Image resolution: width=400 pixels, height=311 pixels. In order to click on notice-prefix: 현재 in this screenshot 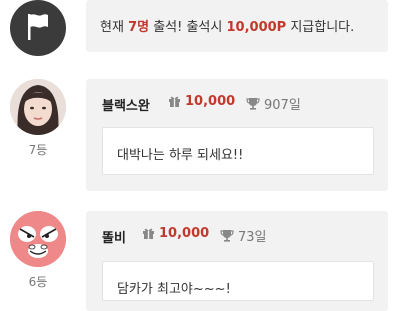, I will do `click(114, 27)`.